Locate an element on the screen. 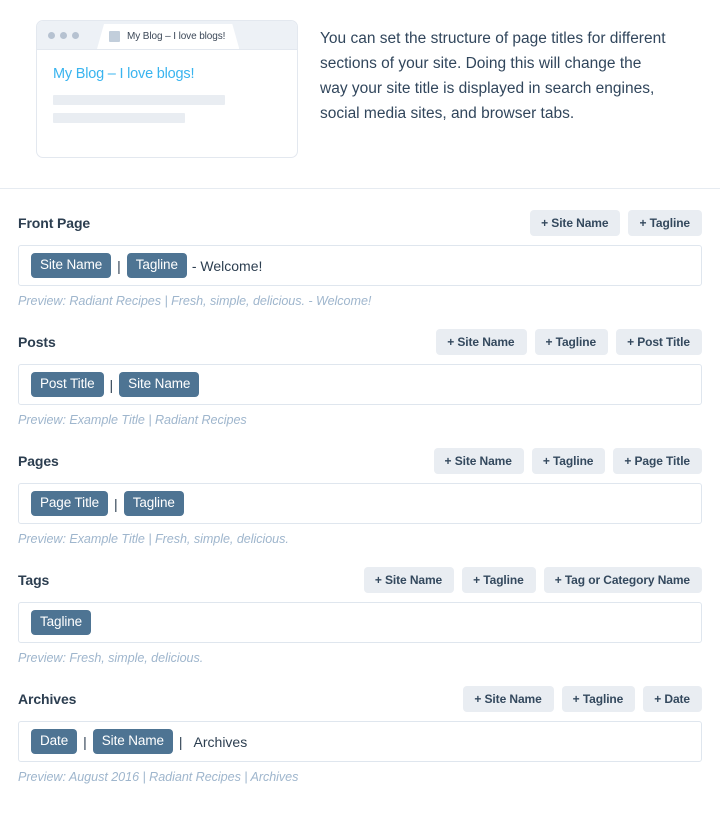 The image size is (720, 829). preview-text: Preview: Fresh, simple, delicious. is located at coordinates (111, 658).